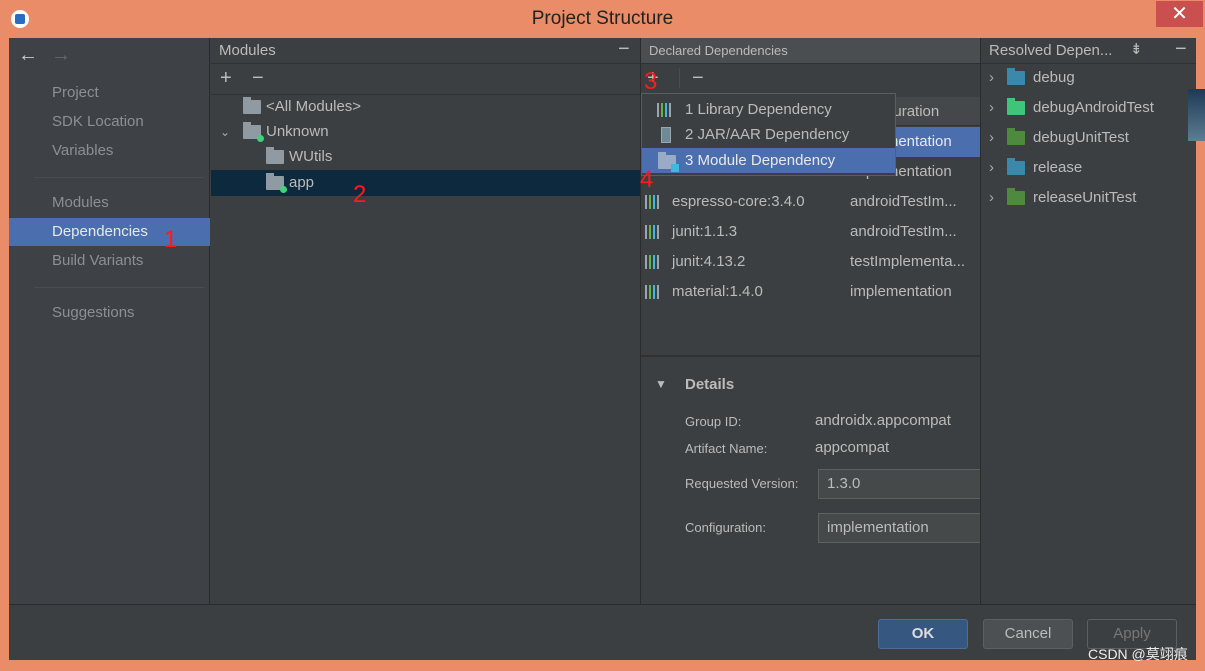 The width and height of the screenshot is (1205, 671). I want to click on requested-version-input: 1.3.0, so click(899, 484).